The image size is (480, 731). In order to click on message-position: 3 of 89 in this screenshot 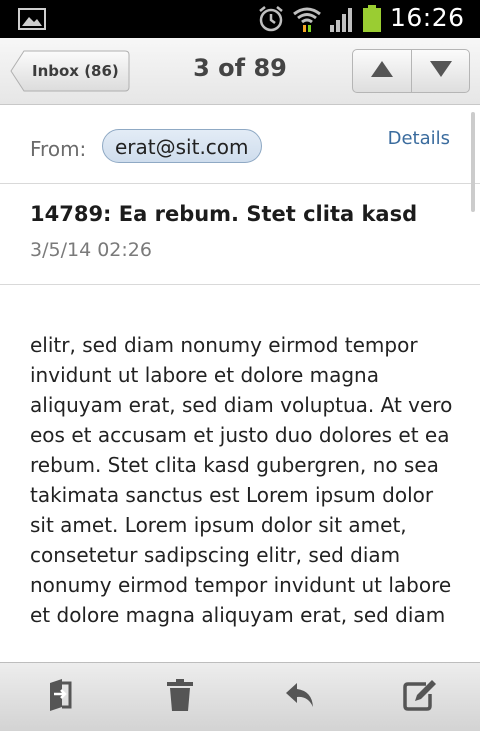, I will do `click(240, 68)`.